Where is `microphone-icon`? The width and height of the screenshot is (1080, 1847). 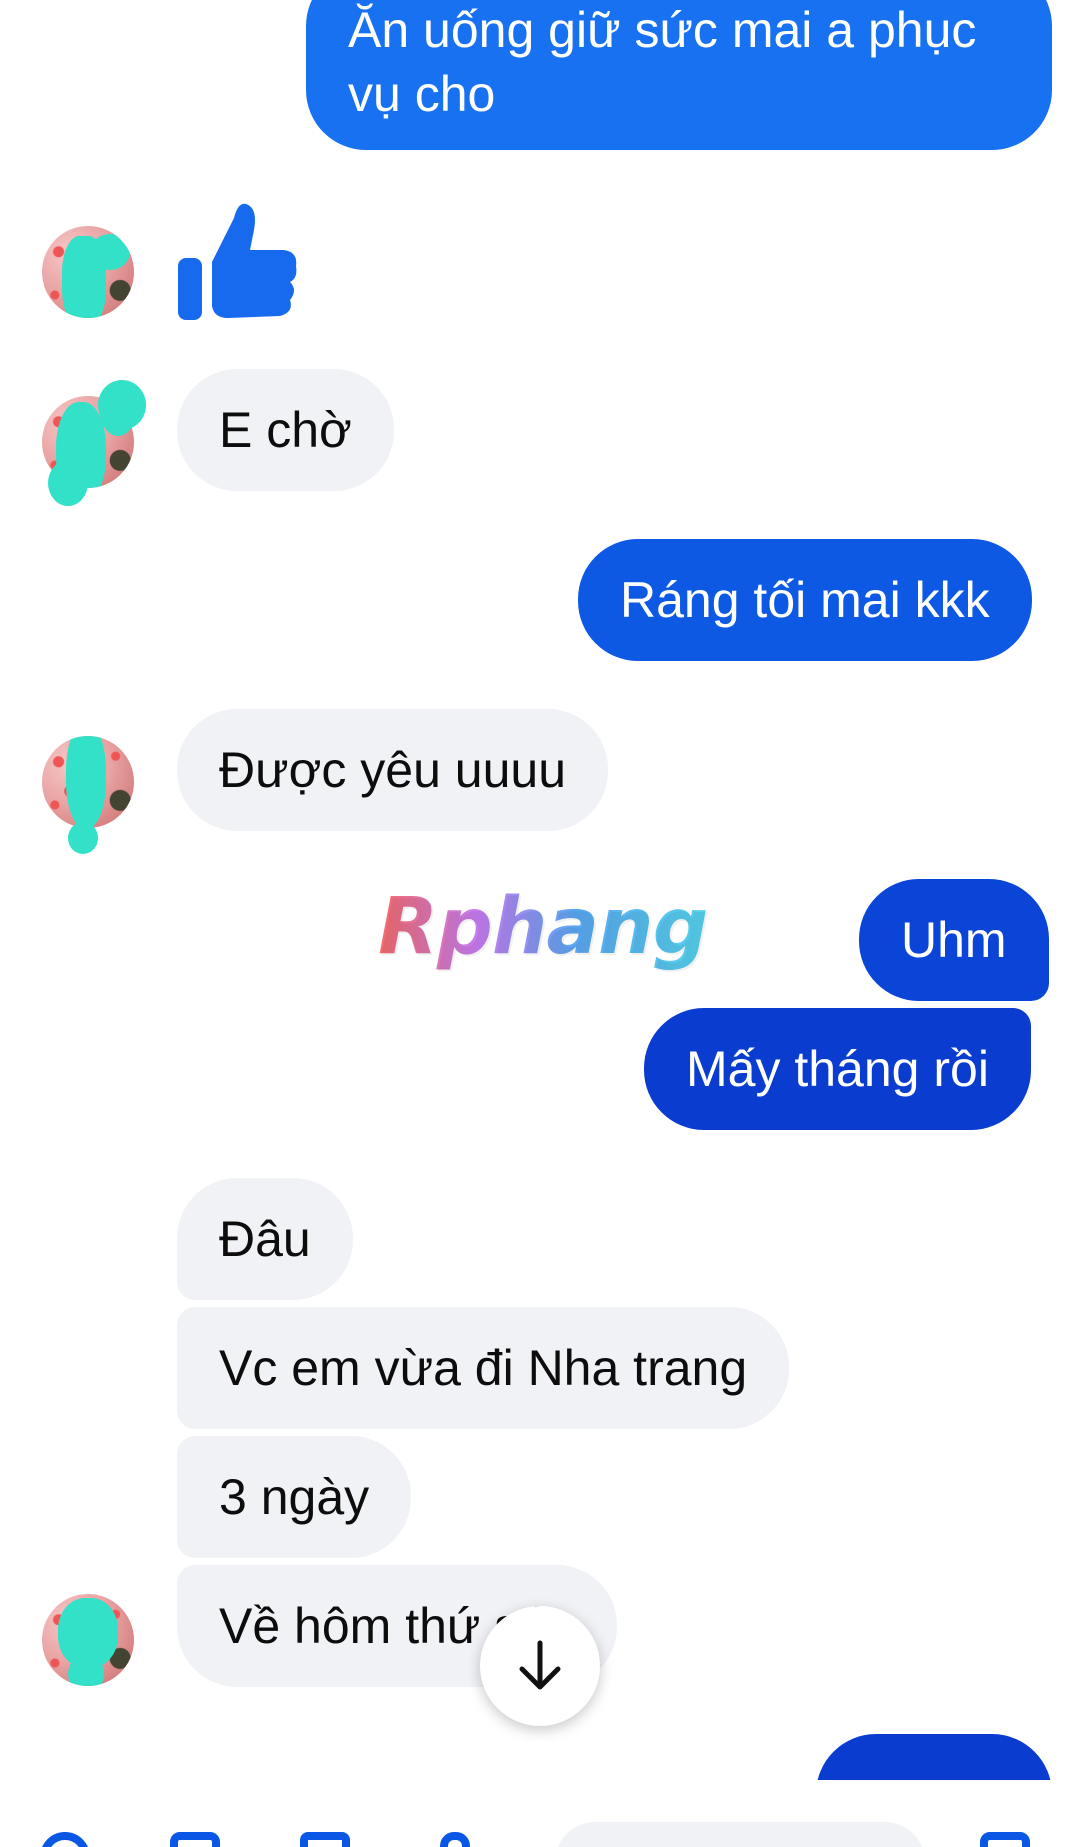 microphone-icon is located at coordinates (455, 1839).